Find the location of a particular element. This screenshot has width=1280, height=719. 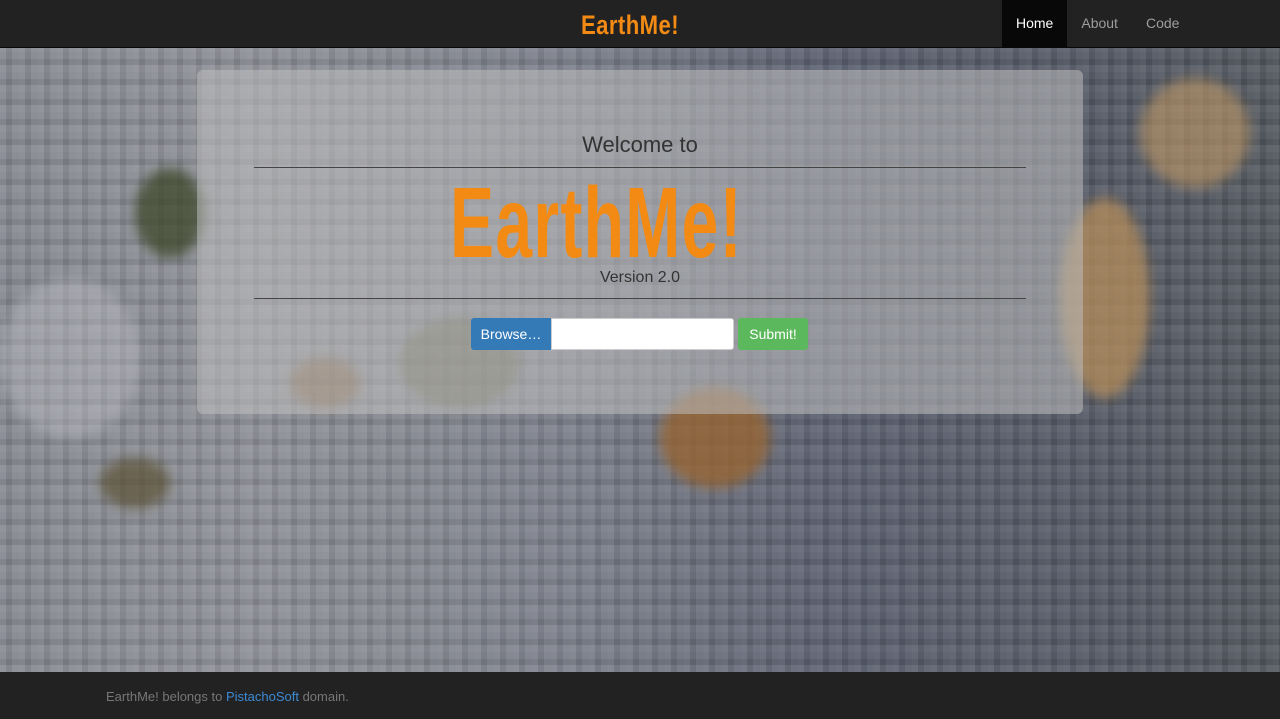

nav-menu: Home About Code is located at coordinates (1097, 23).